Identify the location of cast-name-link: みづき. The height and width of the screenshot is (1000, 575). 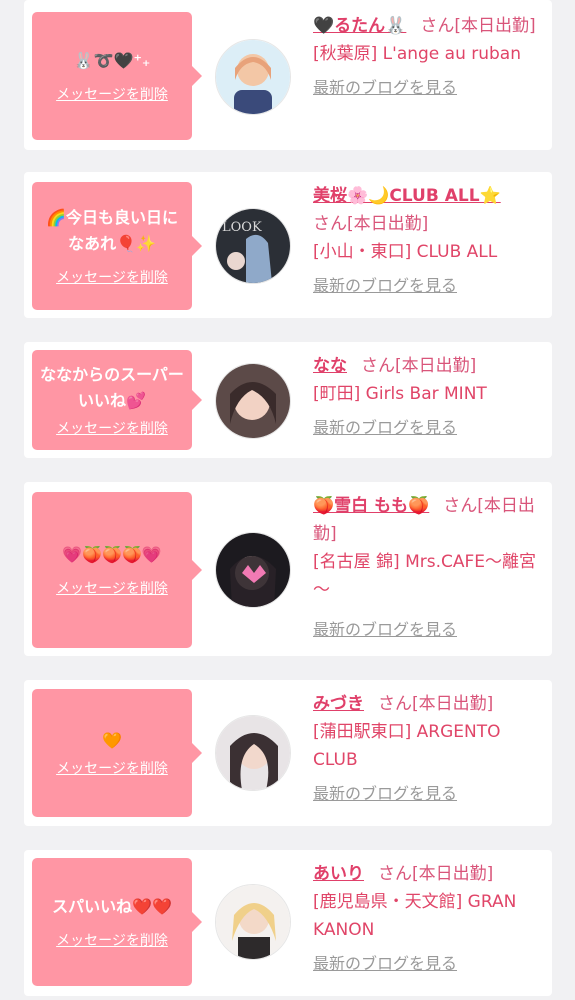
(338, 704).